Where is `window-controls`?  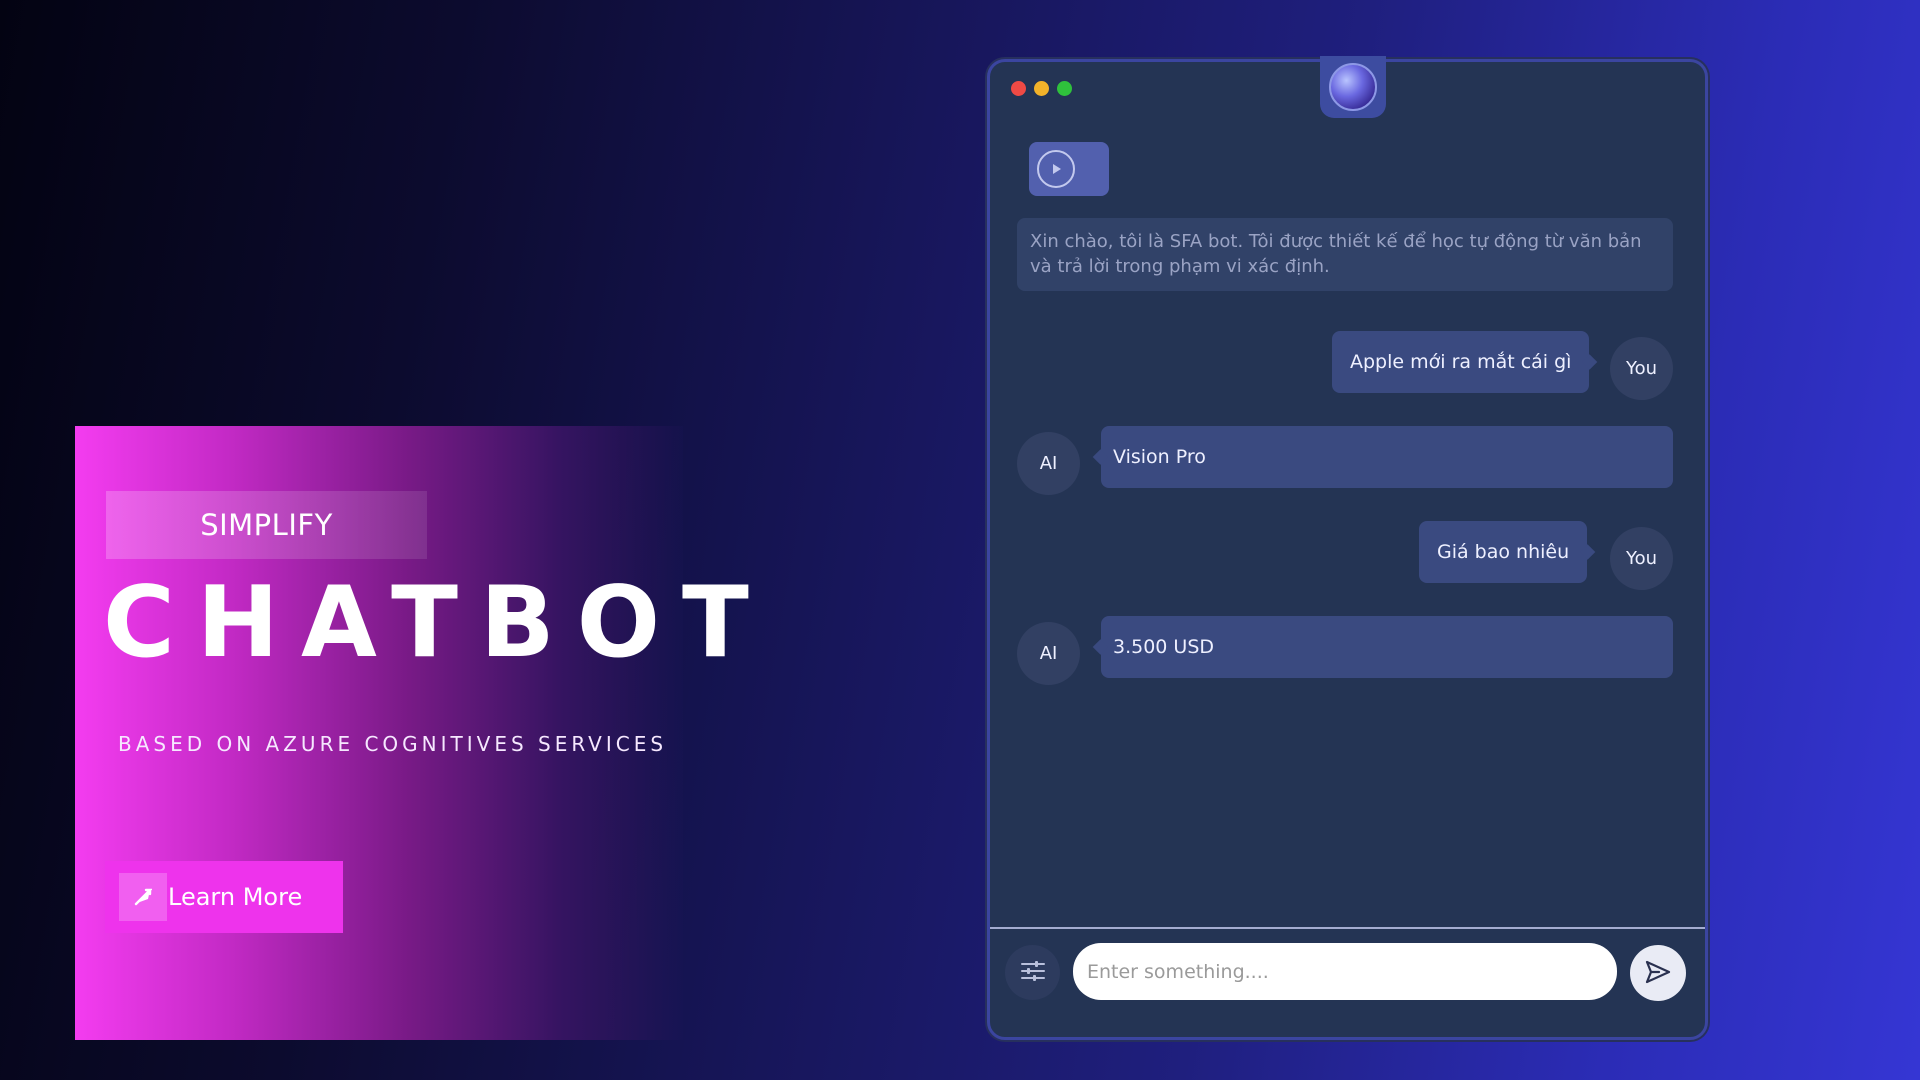 window-controls is located at coordinates (1041, 88).